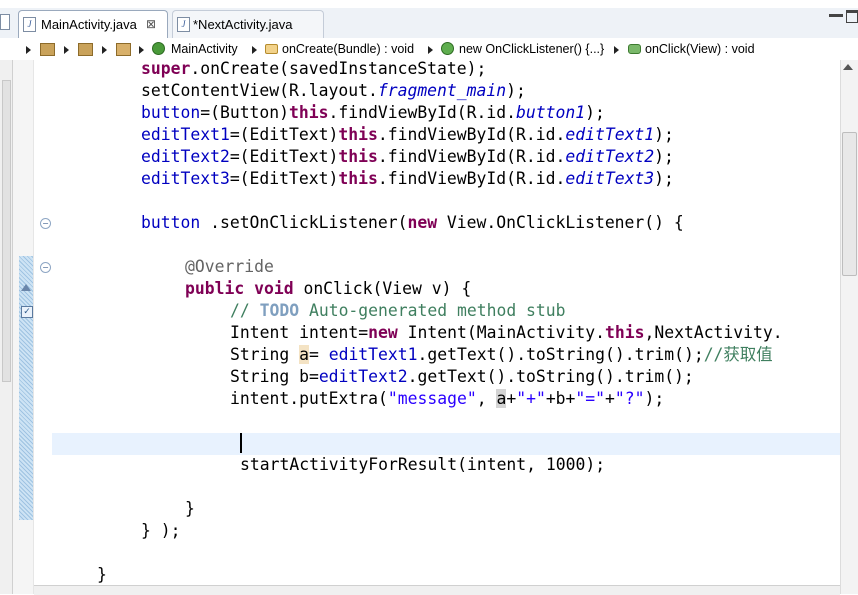 This screenshot has width=858, height=595. What do you see at coordinates (26, 287) in the screenshot?
I see `override-marker-icon` at bounding box center [26, 287].